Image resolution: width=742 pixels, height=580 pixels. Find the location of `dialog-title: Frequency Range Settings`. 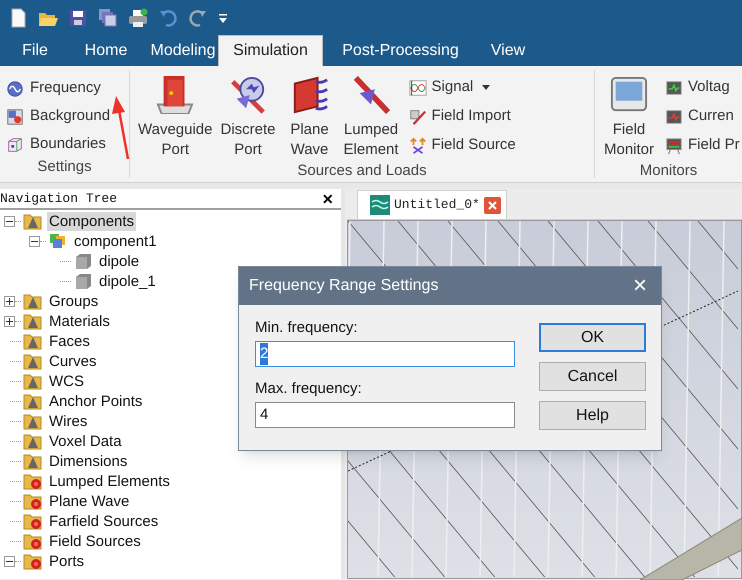

dialog-title: Frequency Range Settings is located at coordinates (343, 286).